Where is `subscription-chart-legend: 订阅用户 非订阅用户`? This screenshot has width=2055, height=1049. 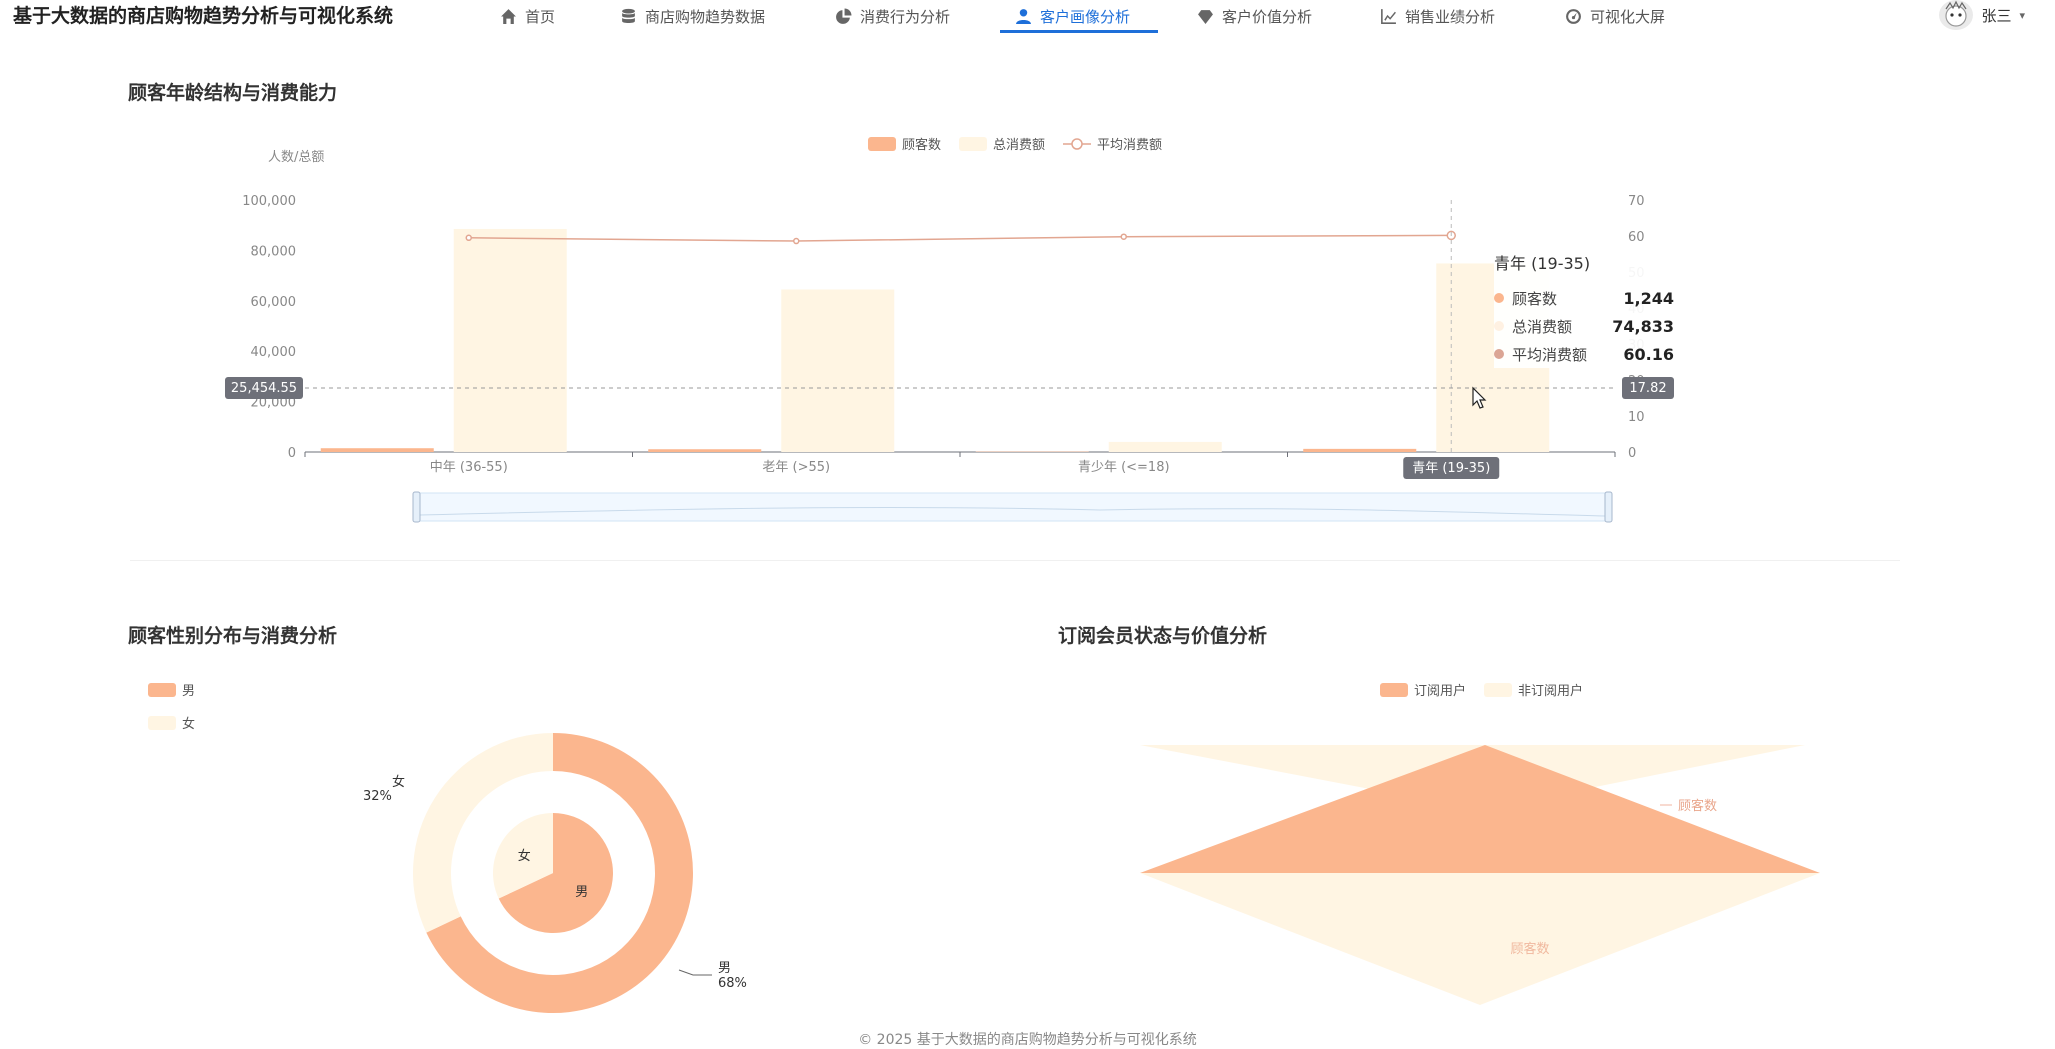
subscription-chart-legend: 订阅用户 非订阅用户 is located at coordinates (1481, 689).